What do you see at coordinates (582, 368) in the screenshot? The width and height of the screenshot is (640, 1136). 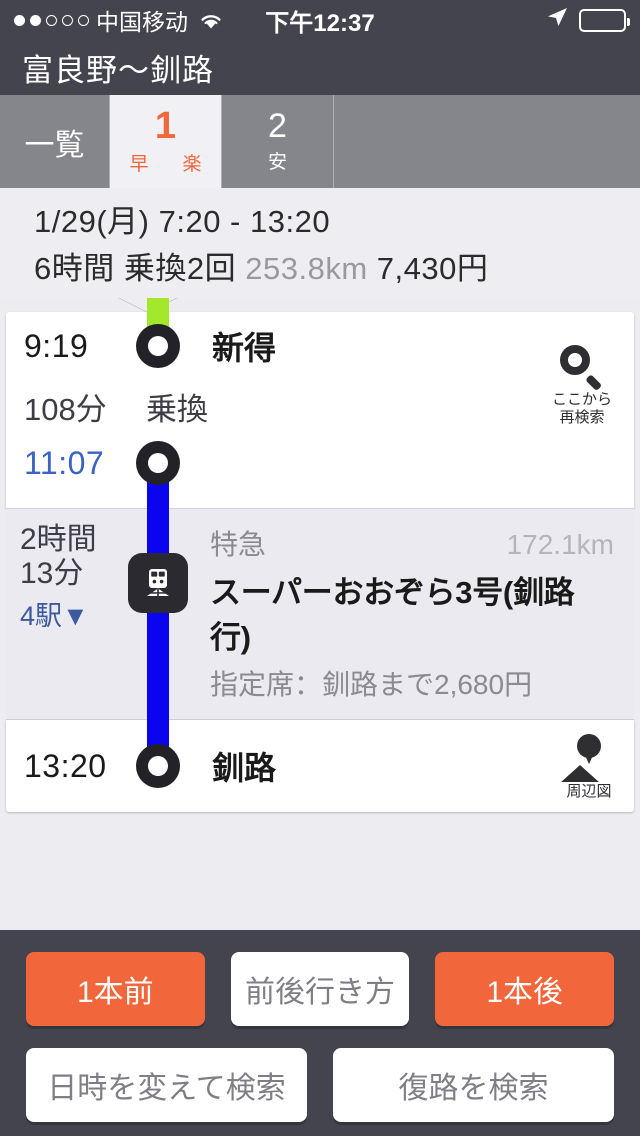 I see `search-icon` at bounding box center [582, 368].